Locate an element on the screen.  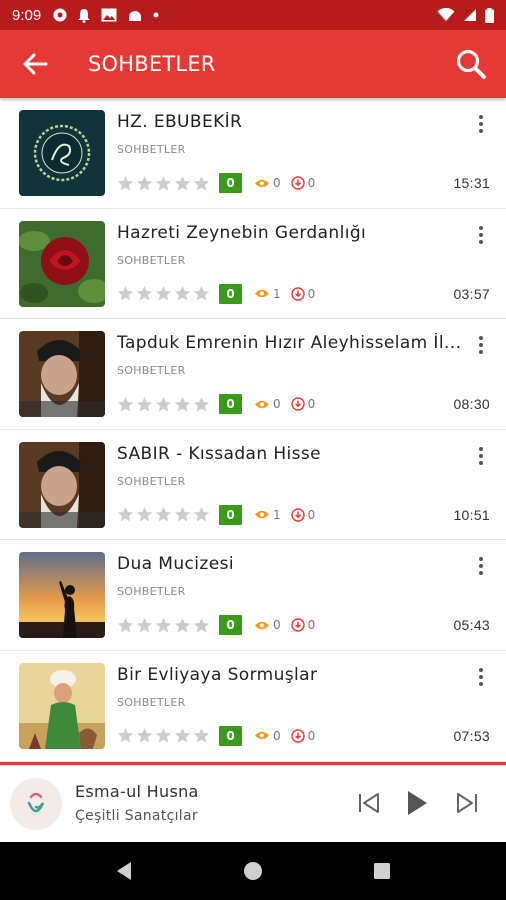
dot-icon is located at coordinates (156, 15).